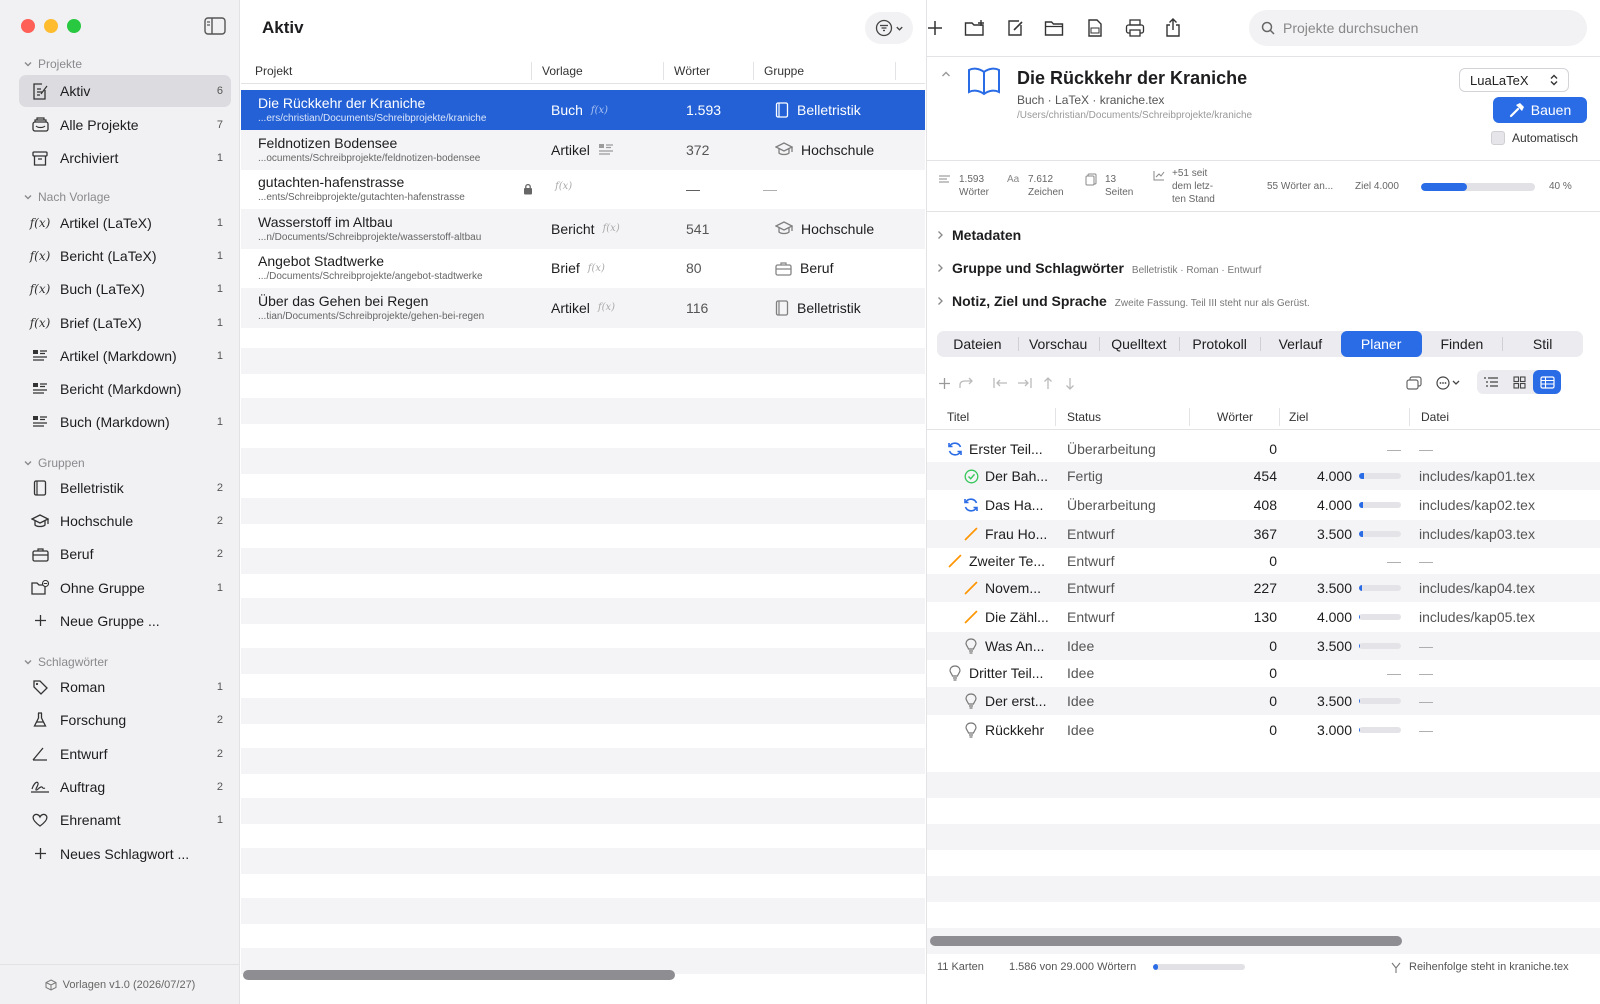 The width and height of the screenshot is (1600, 1004). I want to click on filter-button, so click(889, 28).